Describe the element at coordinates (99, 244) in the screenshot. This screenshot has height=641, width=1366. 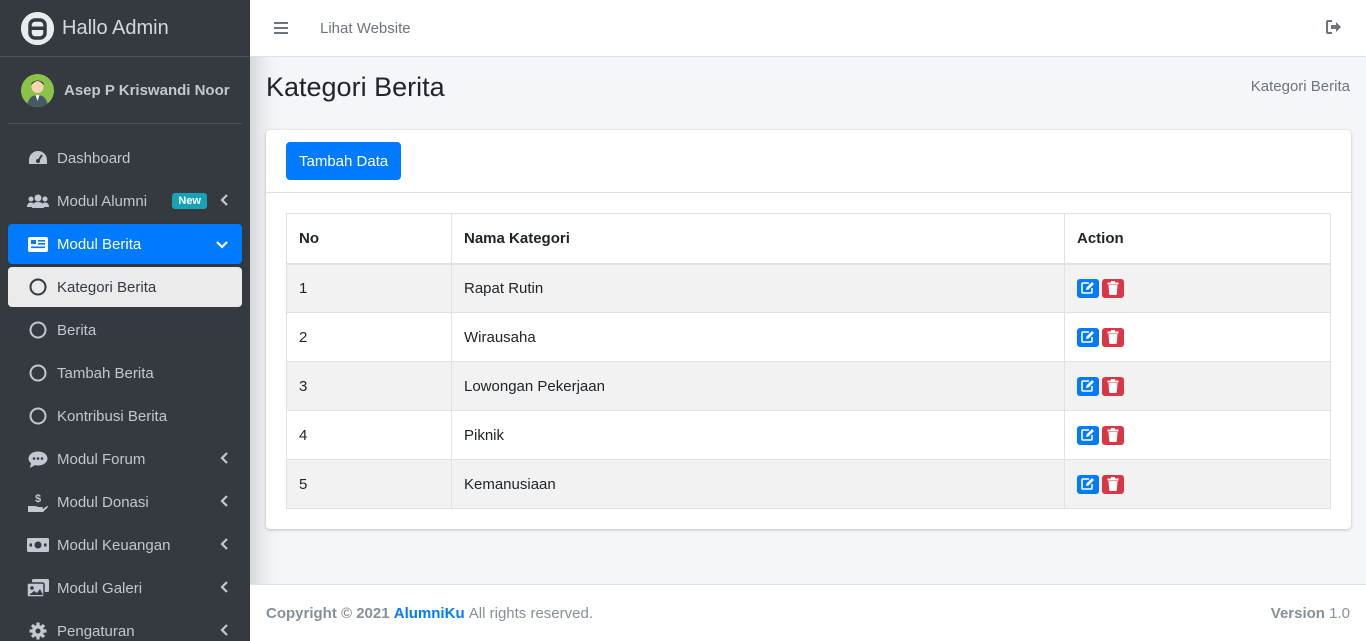
I see `sidebar-item-label: Modul Berita` at that location.